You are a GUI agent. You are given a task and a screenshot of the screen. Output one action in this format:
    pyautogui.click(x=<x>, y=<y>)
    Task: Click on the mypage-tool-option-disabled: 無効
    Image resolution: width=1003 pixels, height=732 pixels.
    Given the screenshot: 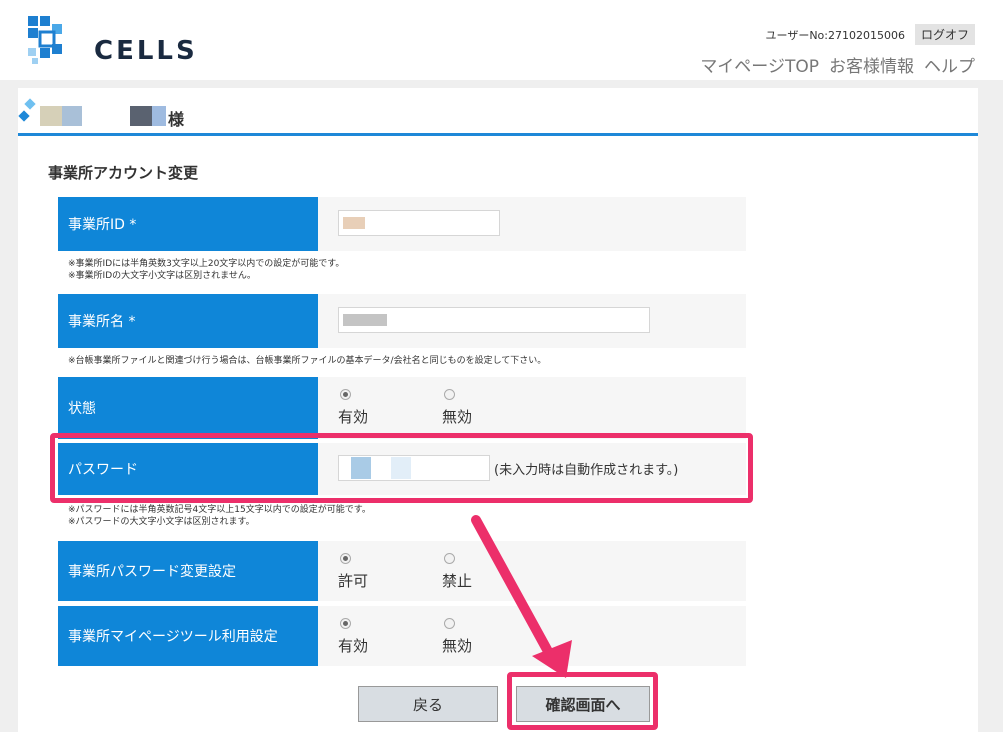 What is the action you would take?
    pyautogui.click(x=457, y=637)
    